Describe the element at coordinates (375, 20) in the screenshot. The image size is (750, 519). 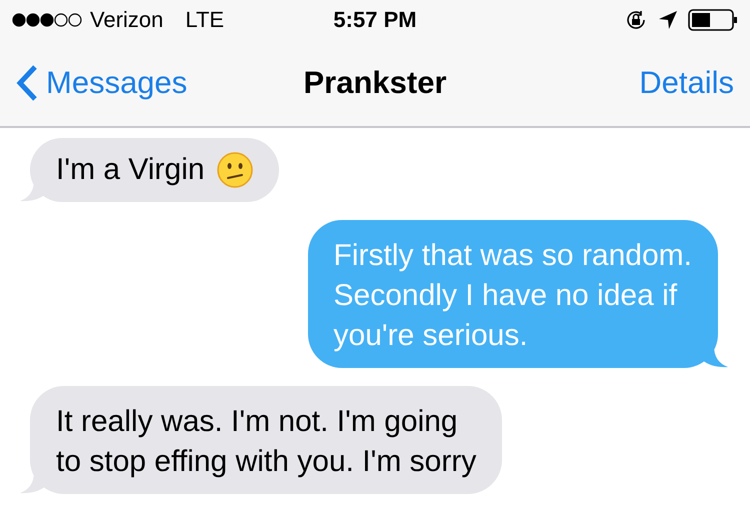
I see `status-time: 5:57 PM` at that location.